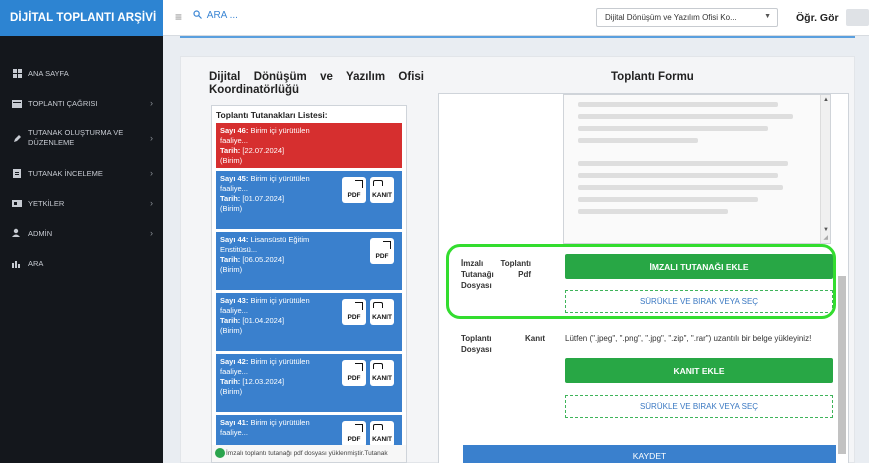 The height and width of the screenshot is (463, 869). Describe the element at coordinates (81, 18) in the screenshot. I see `app-title: DİJİTAL TOPLANTI ARŞİVİ` at that location.